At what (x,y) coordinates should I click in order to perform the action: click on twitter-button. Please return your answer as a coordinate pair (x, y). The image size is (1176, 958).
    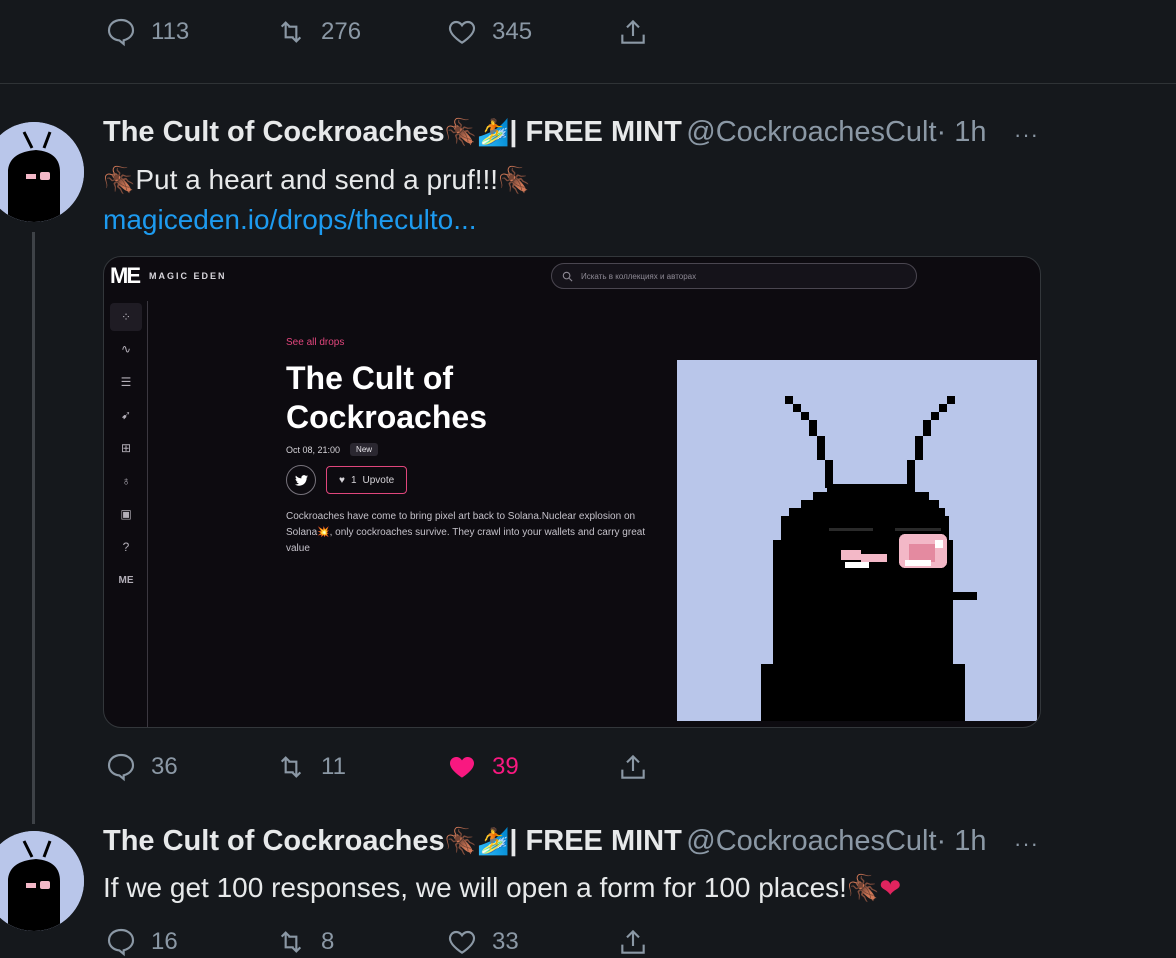
    Looking at the image, I should click on (301, 480).